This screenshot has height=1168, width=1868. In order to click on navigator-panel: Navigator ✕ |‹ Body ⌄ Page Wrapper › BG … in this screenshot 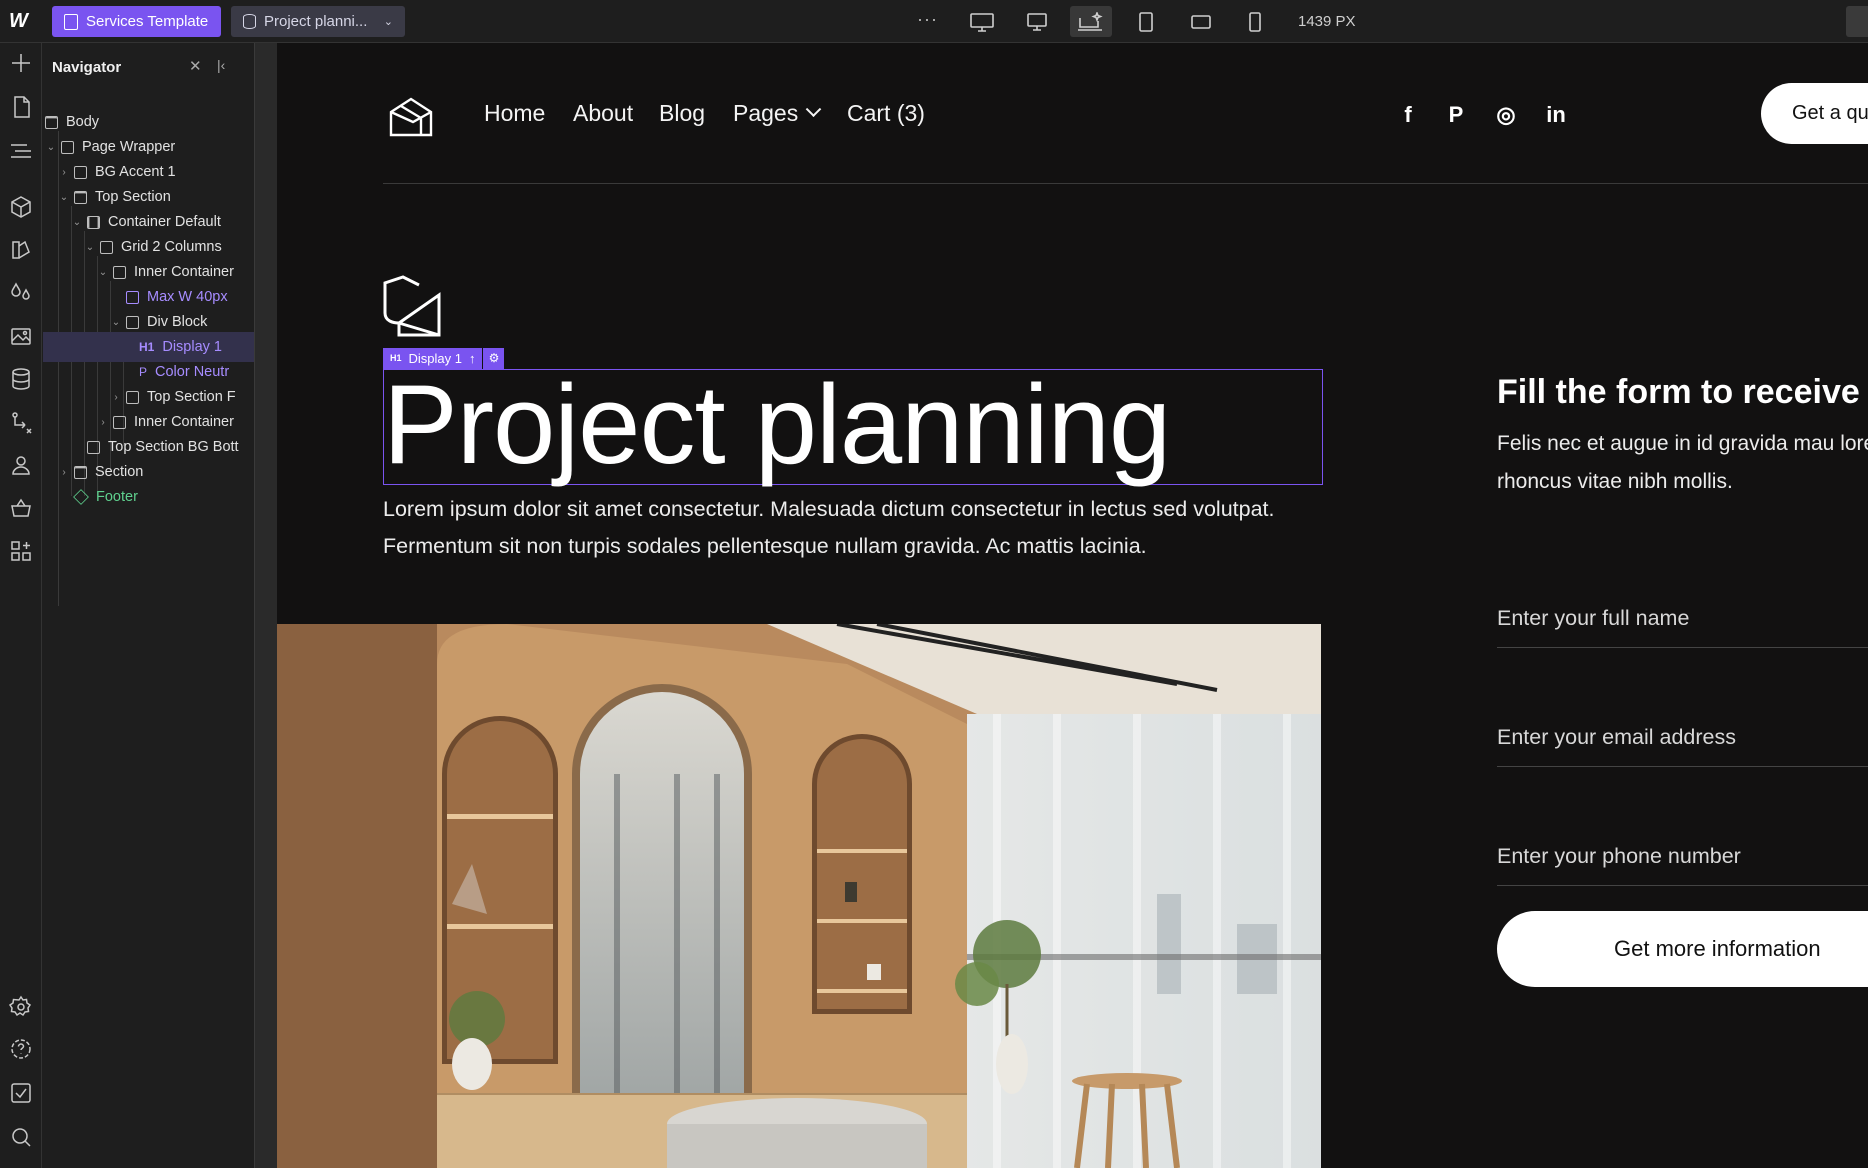, I will do `click(148, 605)`.